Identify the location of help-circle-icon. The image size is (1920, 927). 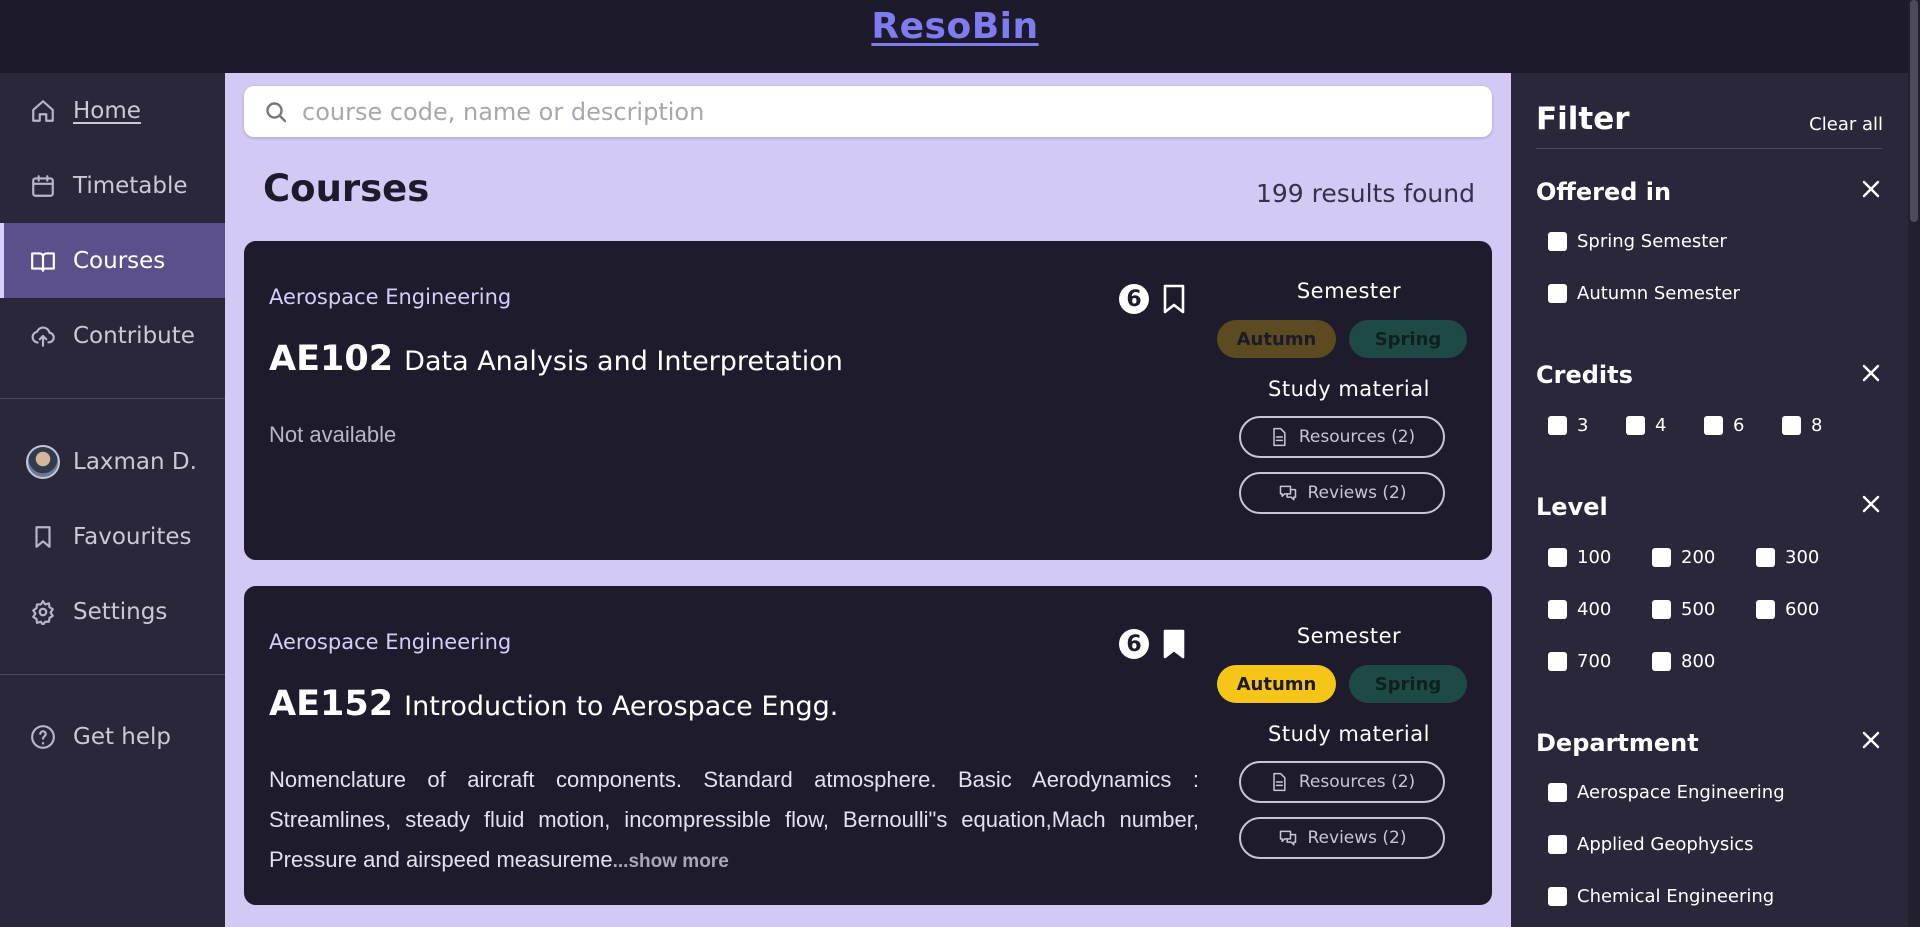
(43, 737).